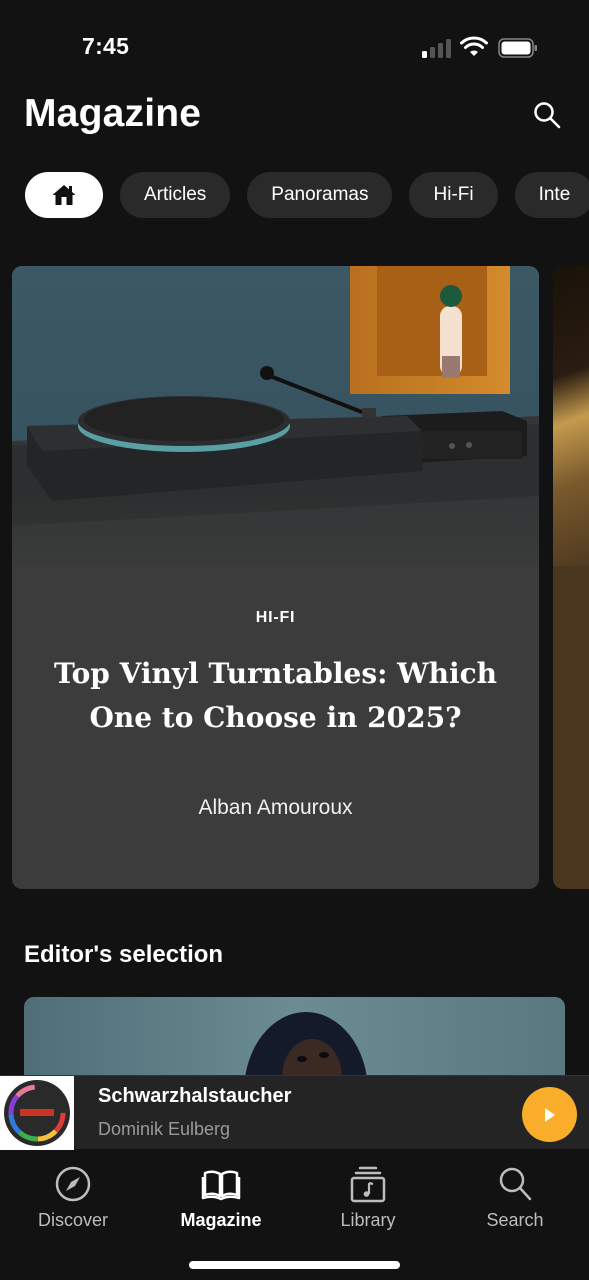 Image resolution: width=589 pixels, height=1280 pixels. I want to click on album-artwork, so click(37, 1113).